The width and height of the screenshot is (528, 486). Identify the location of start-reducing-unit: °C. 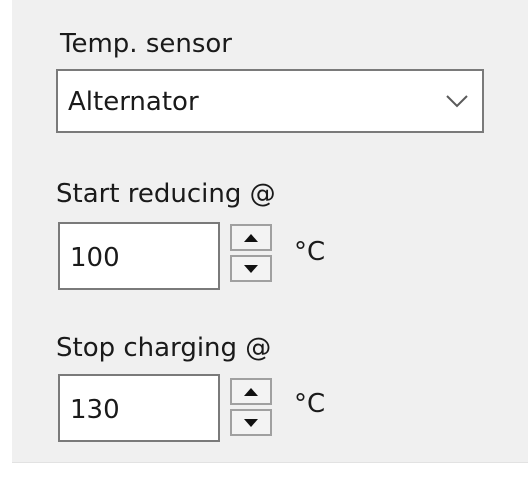
(310, 252).